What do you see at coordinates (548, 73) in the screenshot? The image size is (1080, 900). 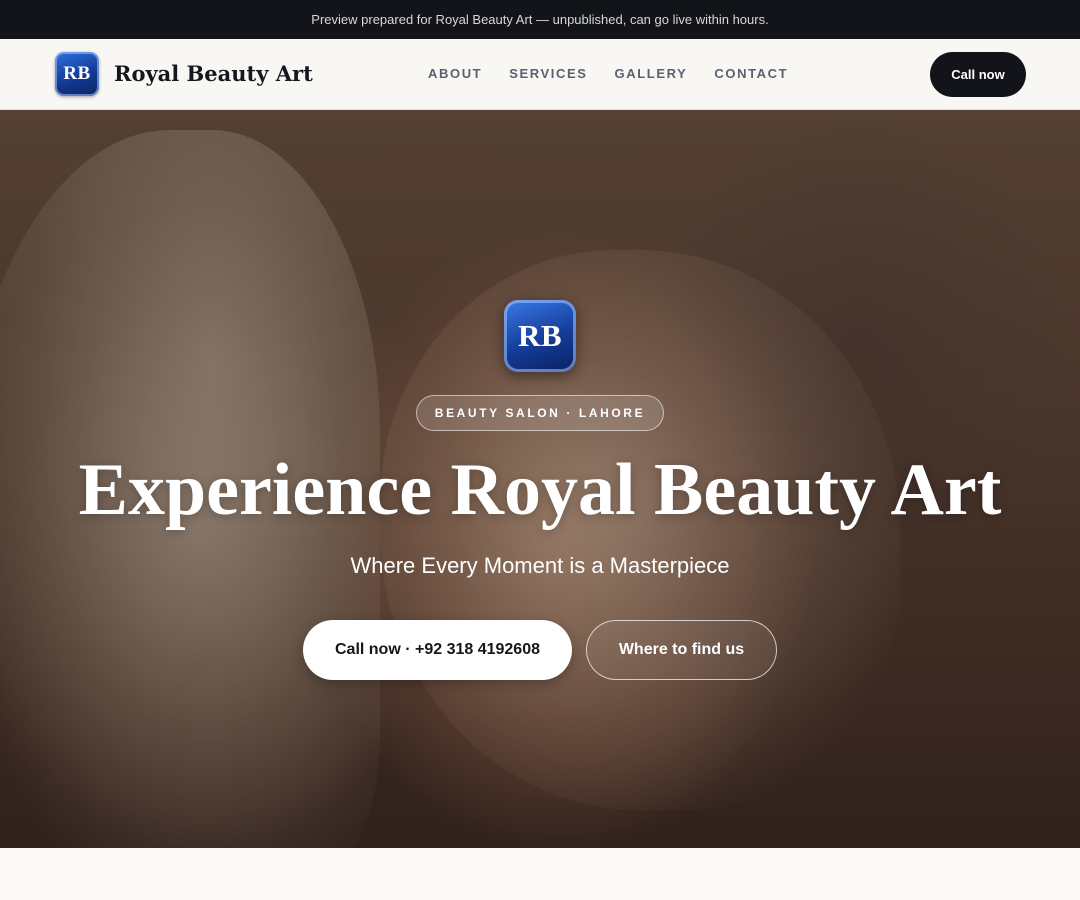 I see `nav-link-services: SERVICES` at bounding box center [548, 73].